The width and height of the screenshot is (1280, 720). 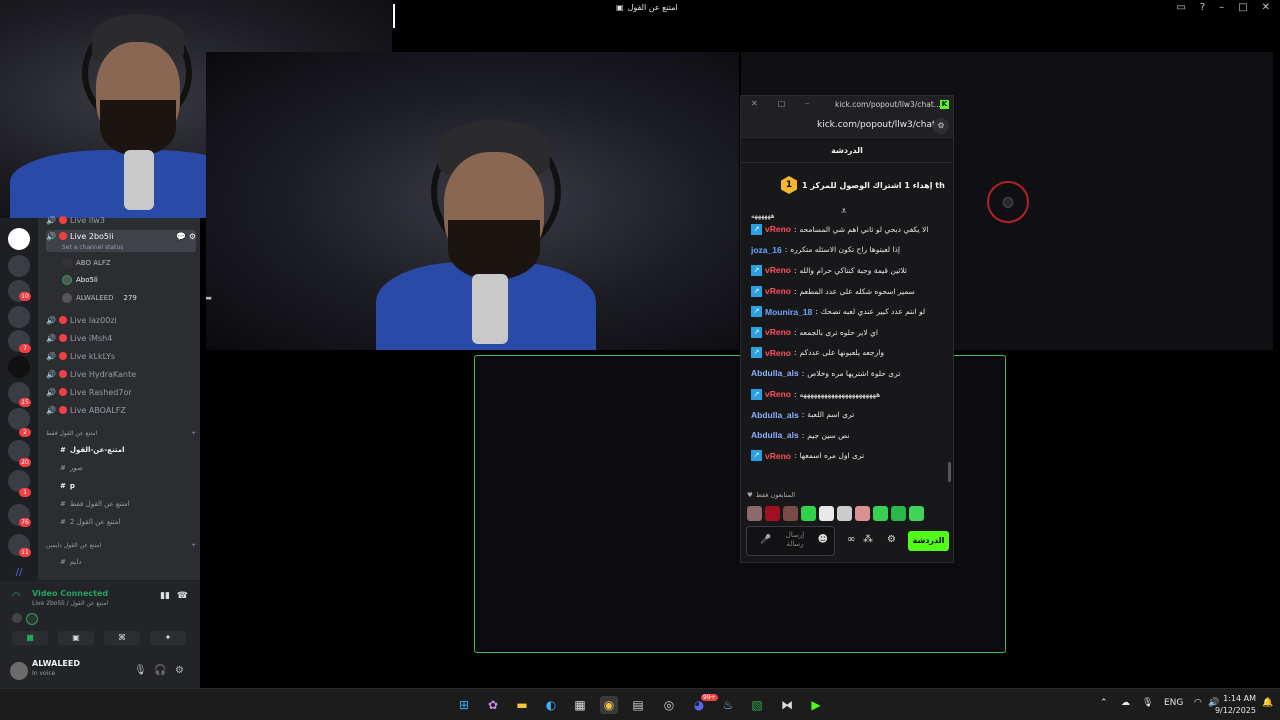 I want to click on voice-channel-llw3: 🔊 Live llw3, so click(x=121, y=220).